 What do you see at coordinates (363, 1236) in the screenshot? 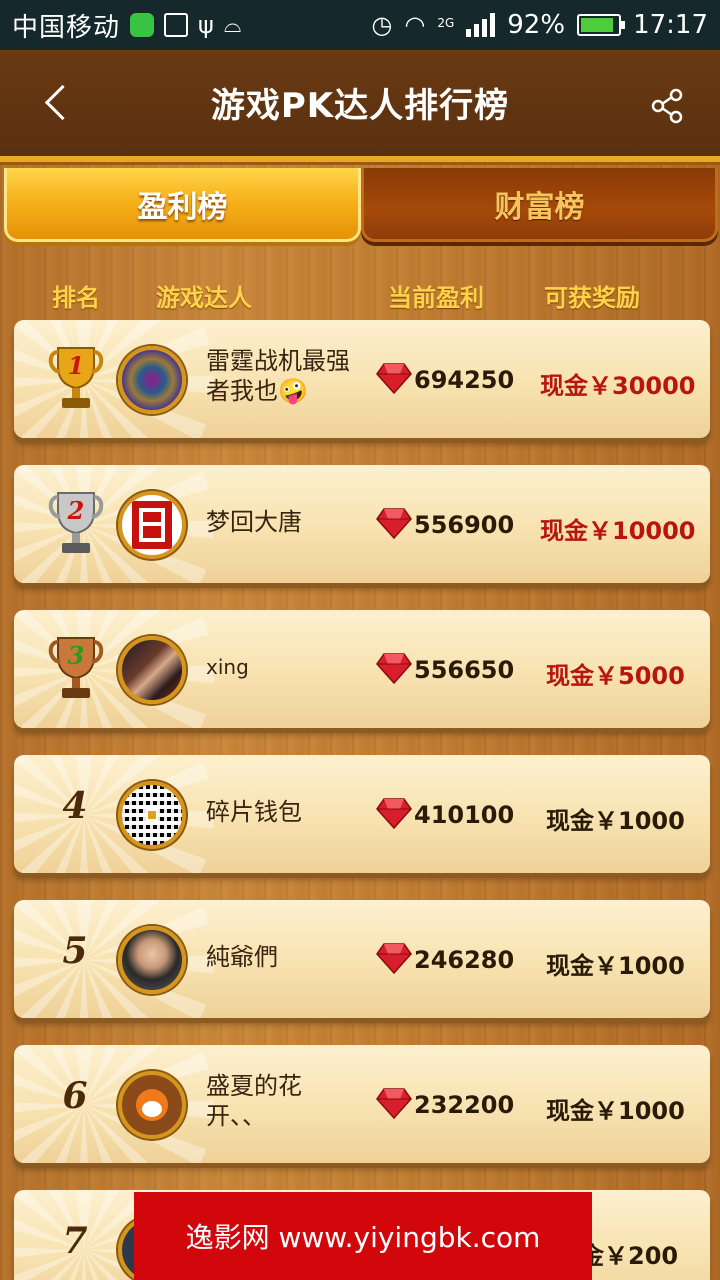
I see `watermark-banner: 逸影网 www.yiyingbk.com` at bounding box center [363, 1236].